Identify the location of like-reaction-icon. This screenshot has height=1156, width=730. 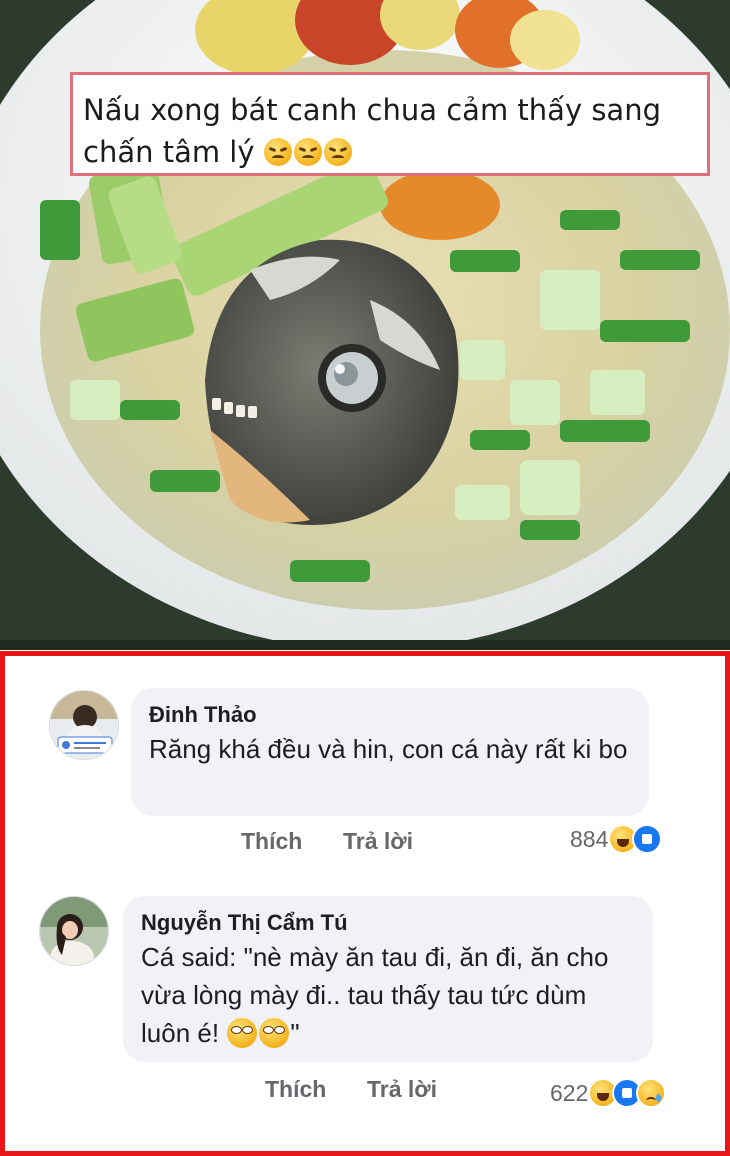
(647, 839).